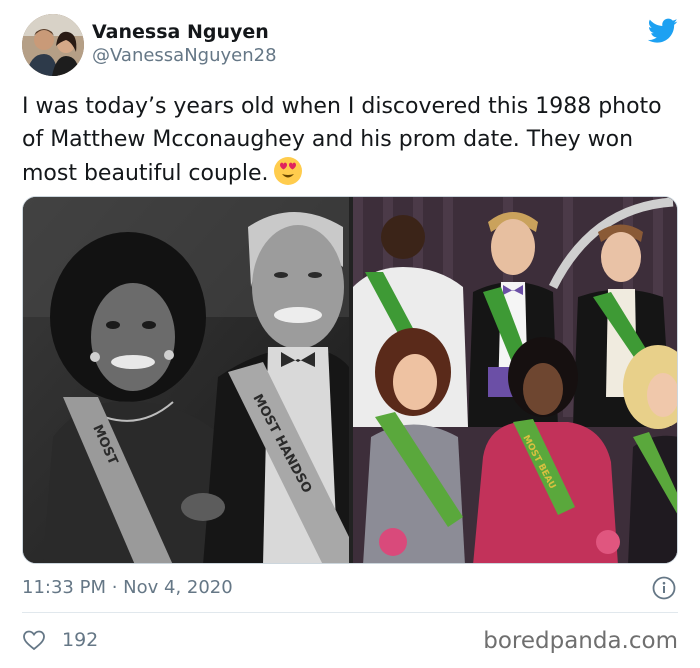 This screenshot has height=668, width=700. I want to click on author-names: Vanessa Nguyen @VanessaNguyen28, so click(184, 44).